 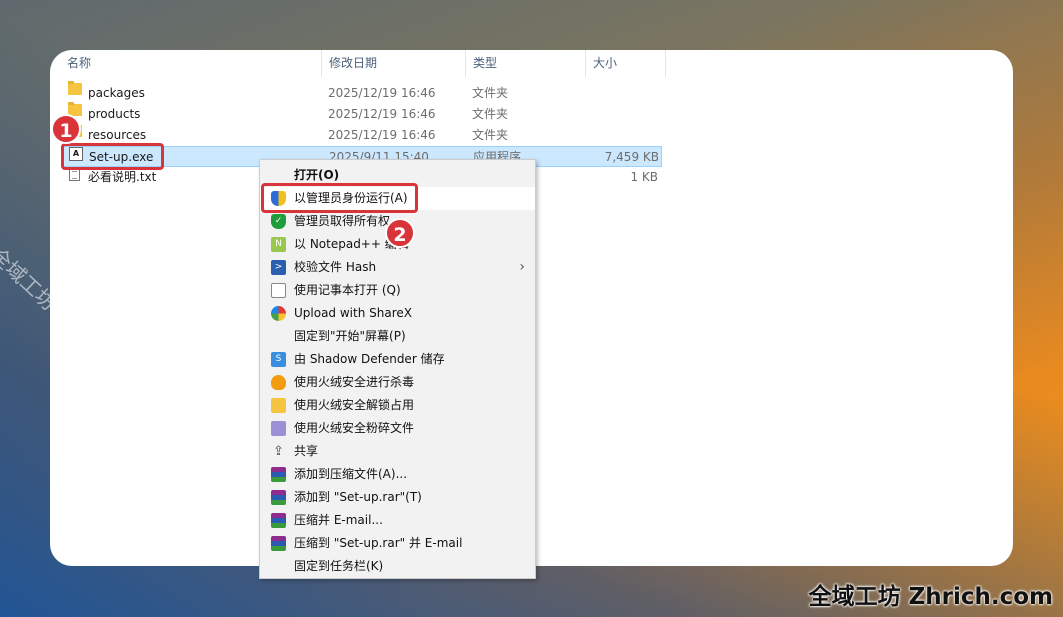 What do you see at coordinates (278, 382) in the screenshot?
I see `huorong-icon` at bounding box center [278, 382].